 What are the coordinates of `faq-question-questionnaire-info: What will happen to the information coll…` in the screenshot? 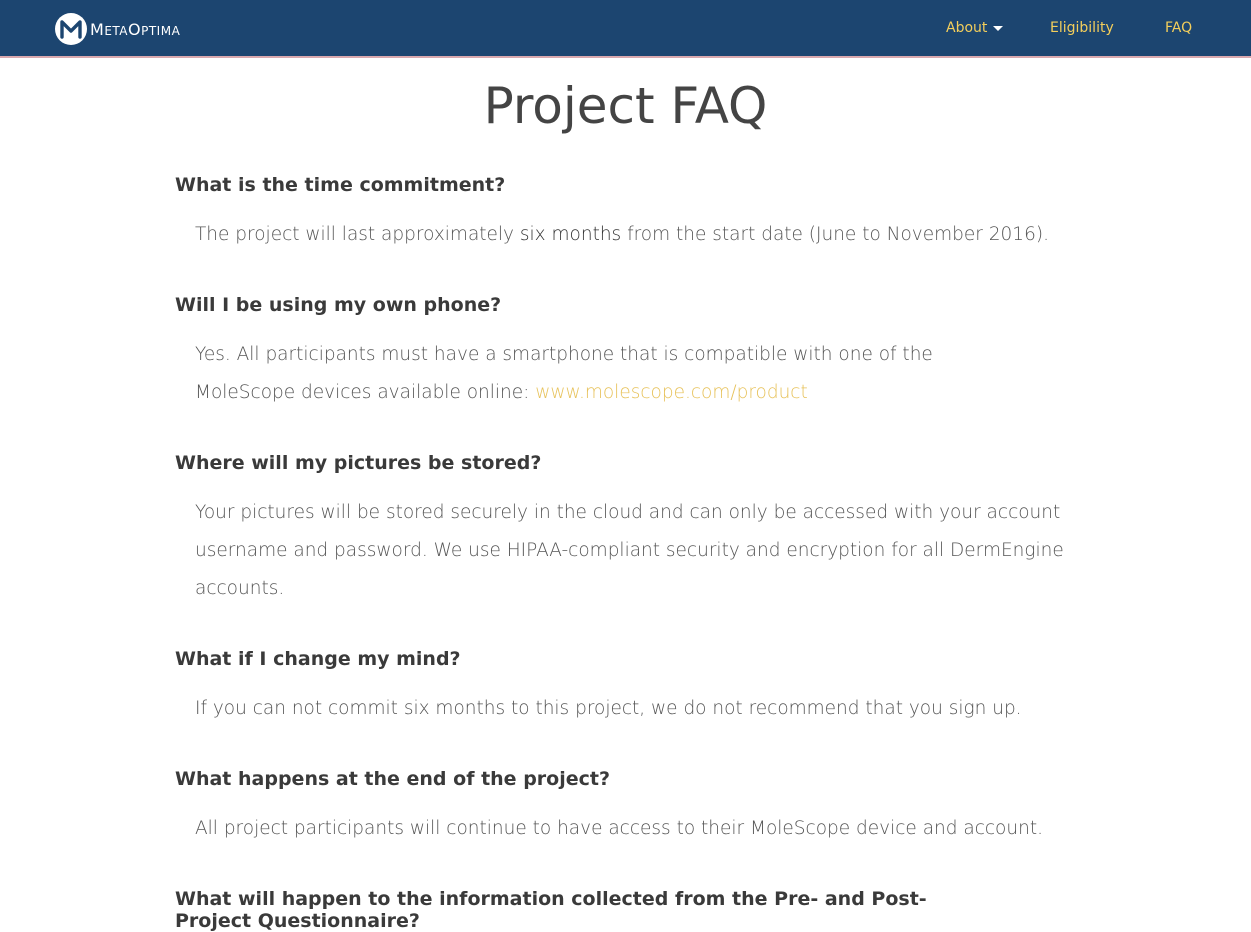 It's located at (551, 910).